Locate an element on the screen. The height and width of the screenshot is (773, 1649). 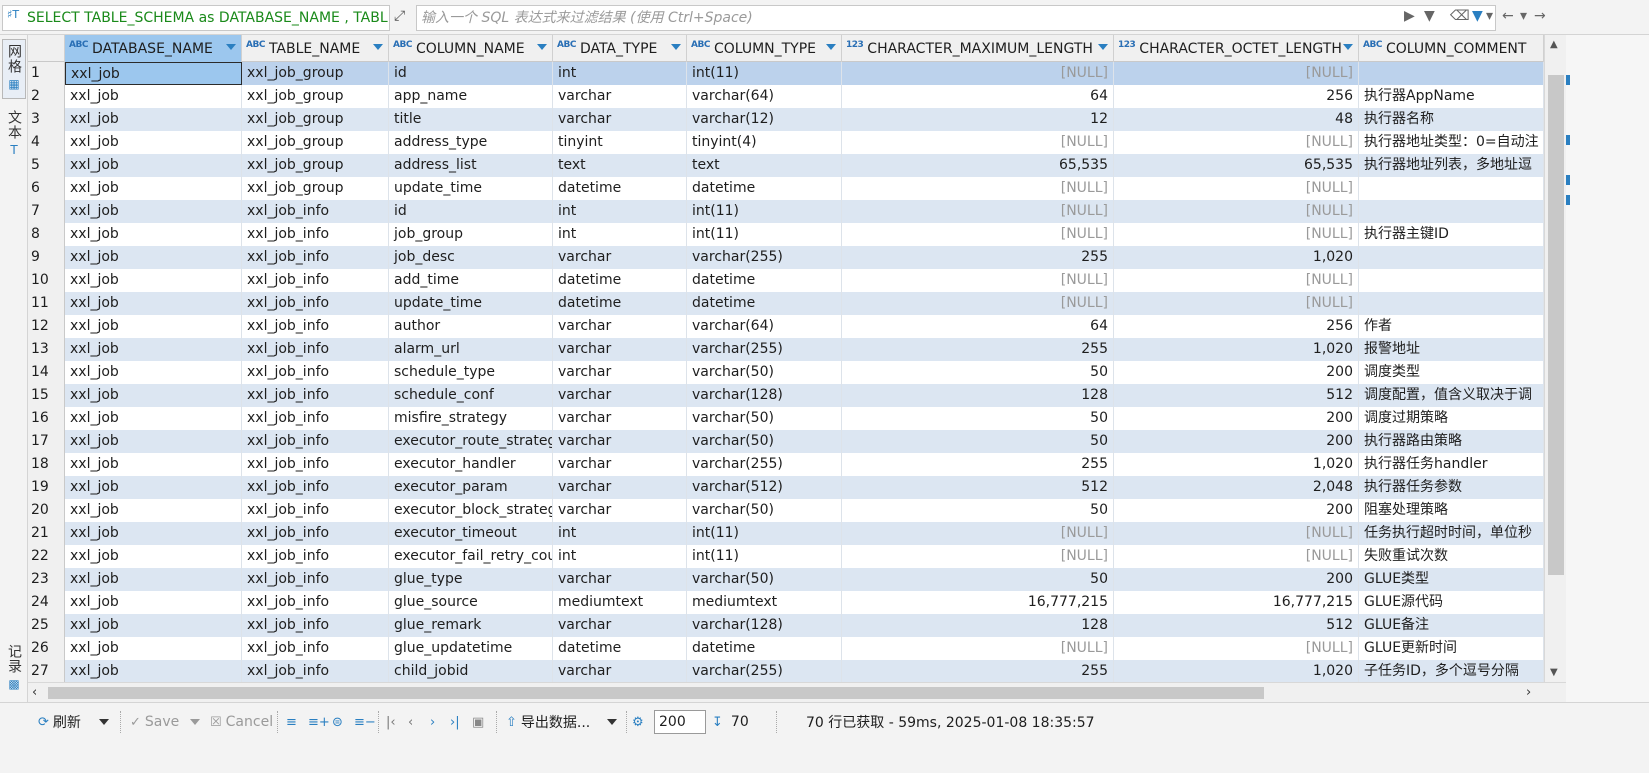
row-number: 9 is located at coordinates (46, 257).